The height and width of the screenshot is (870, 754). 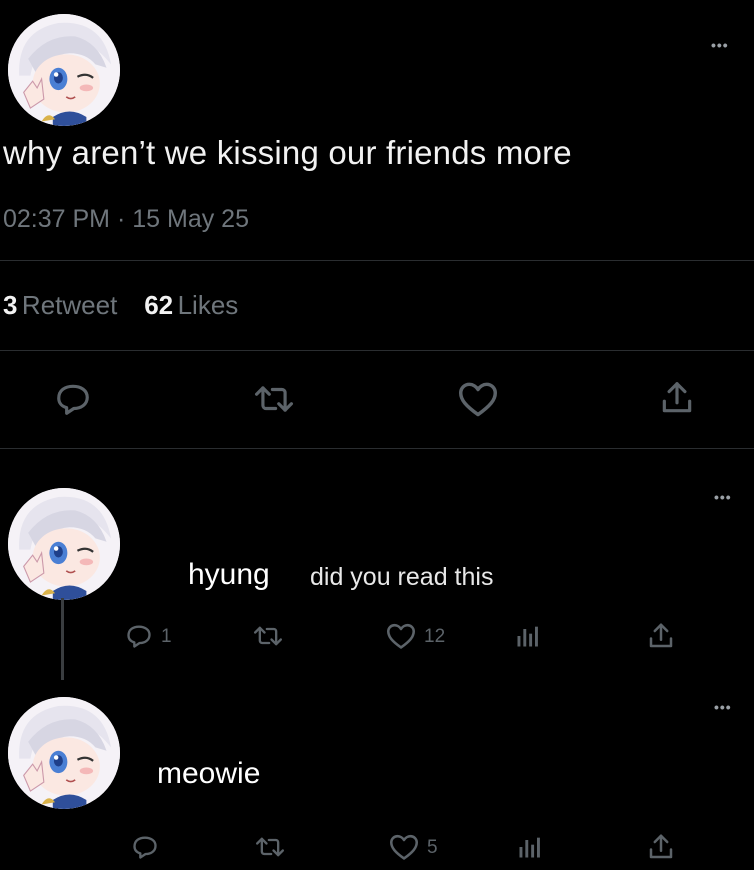 What do you see at coordinates (377, 350) in the screenshot?
I see `divider-middle` at bounding box center [377, 350].